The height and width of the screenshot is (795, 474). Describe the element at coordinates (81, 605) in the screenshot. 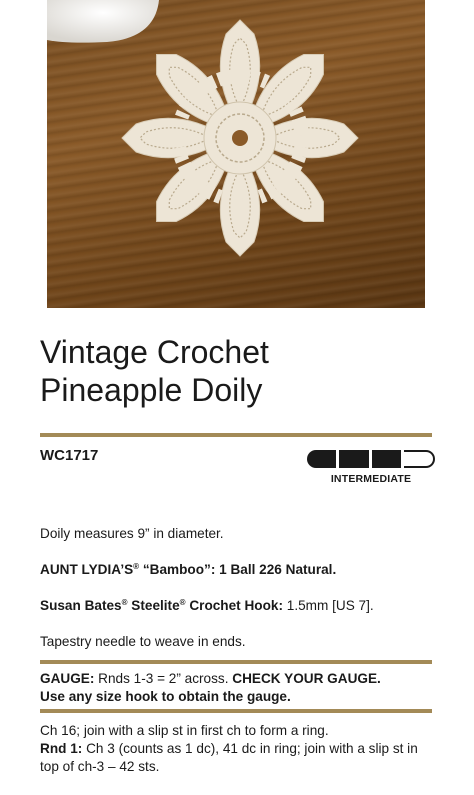

I see `hook-brand: Susan Bates` at that location.